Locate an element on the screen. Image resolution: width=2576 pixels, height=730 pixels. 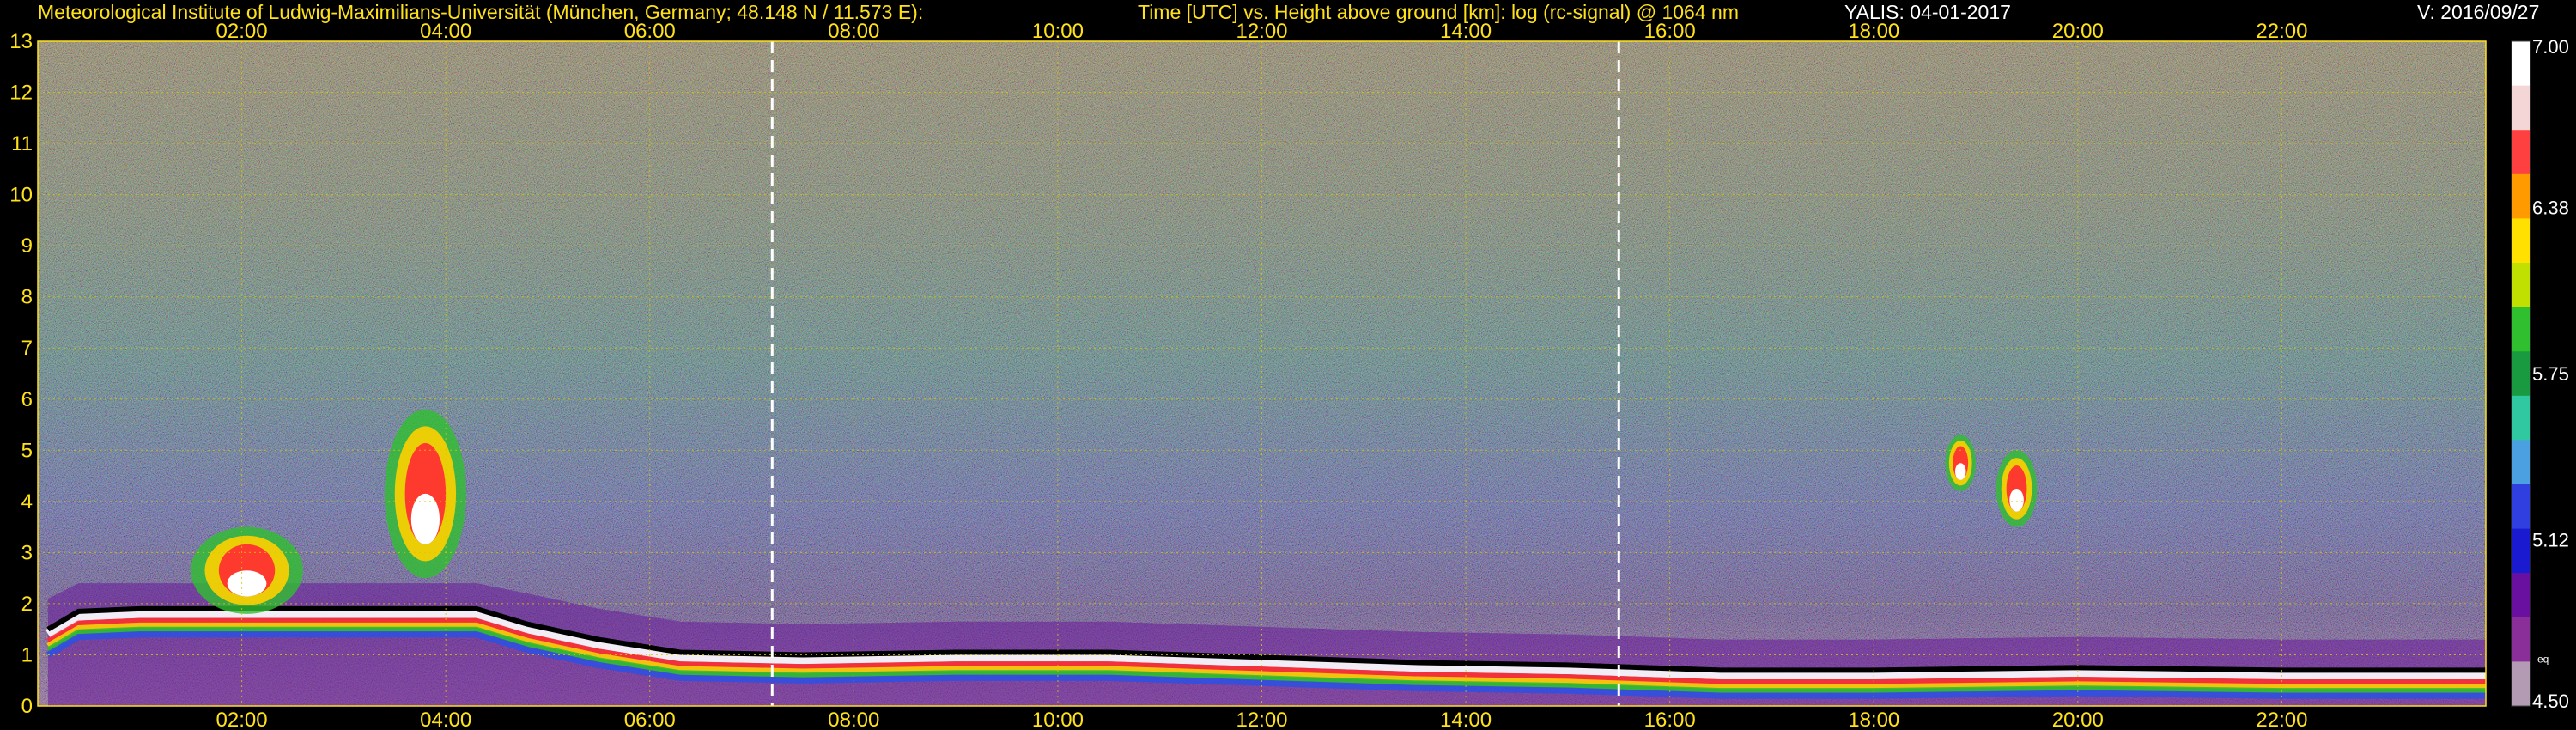
y-tick-0: 0 is located at coordinates (27, 706).